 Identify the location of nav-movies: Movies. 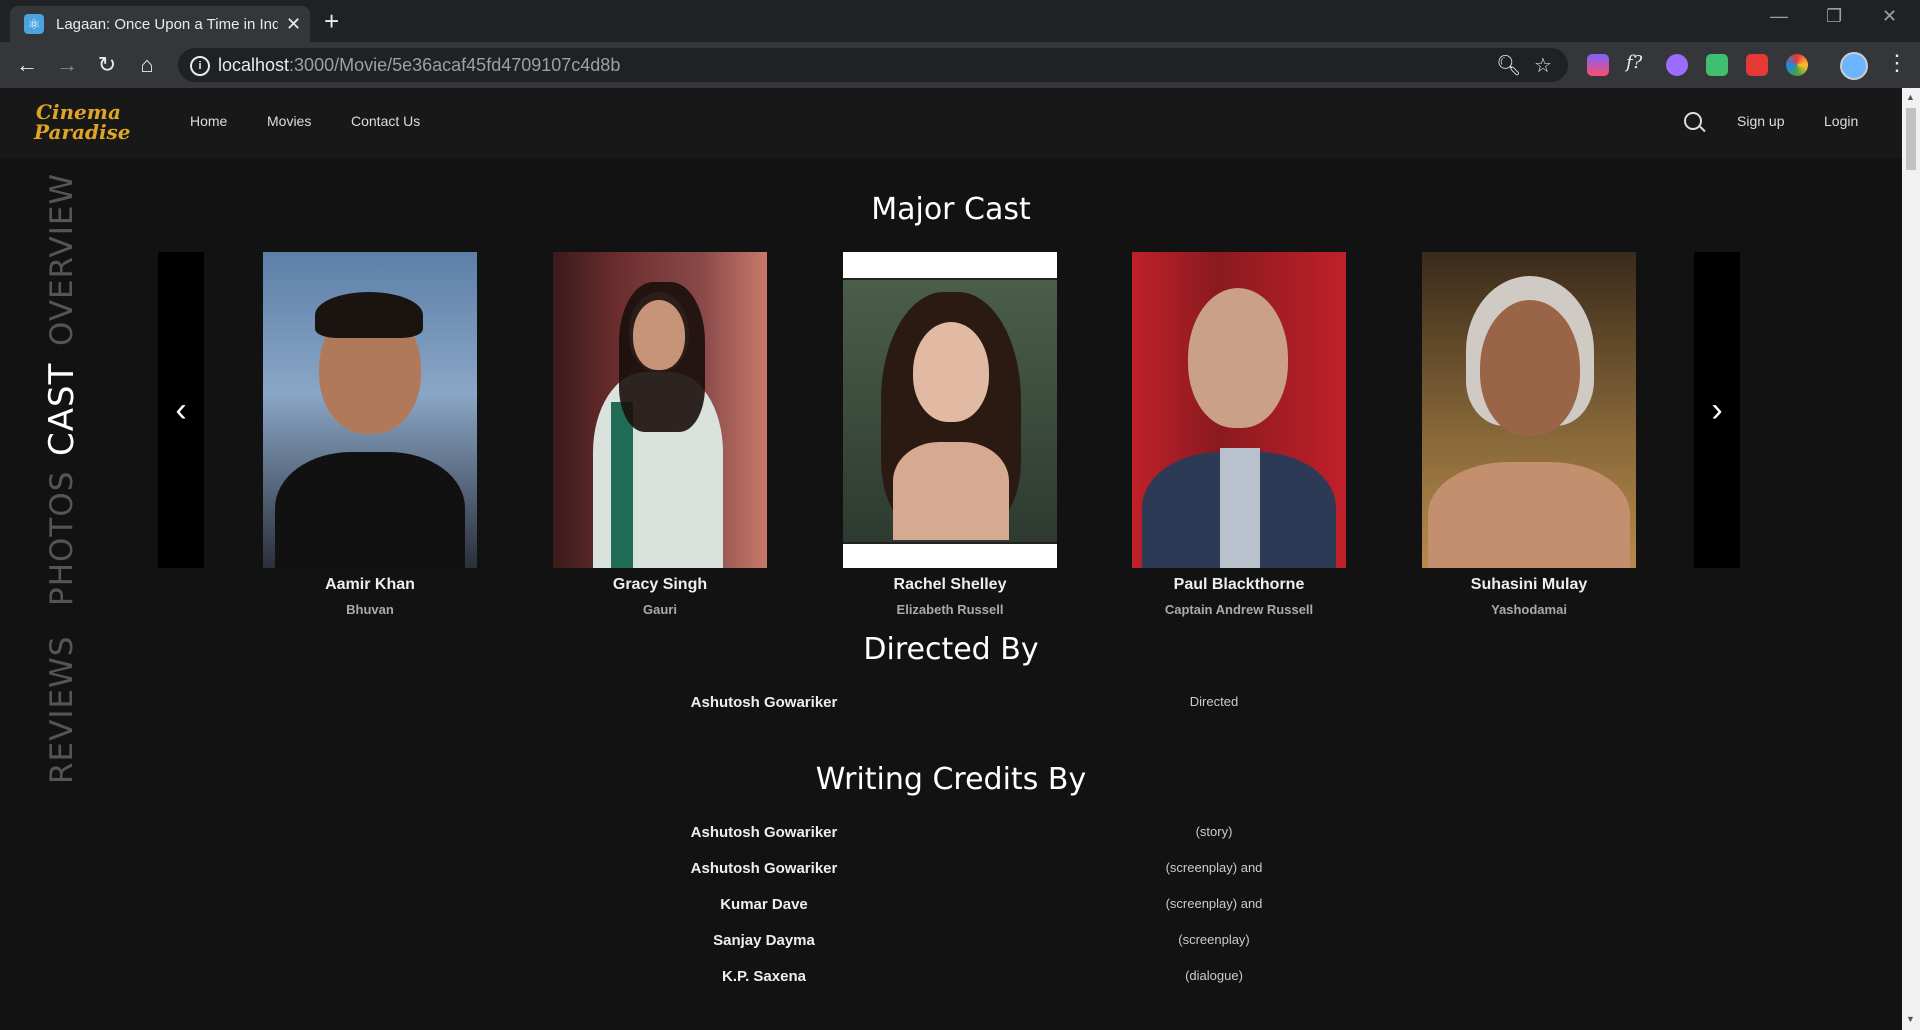
(289, 121).